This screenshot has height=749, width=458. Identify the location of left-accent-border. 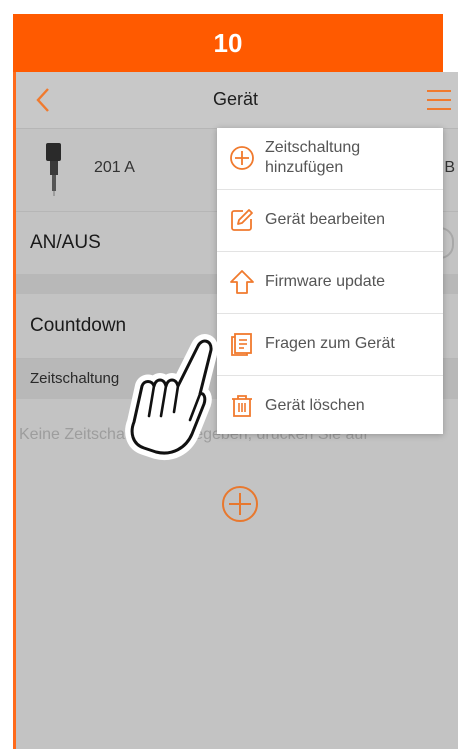
(14, 410).